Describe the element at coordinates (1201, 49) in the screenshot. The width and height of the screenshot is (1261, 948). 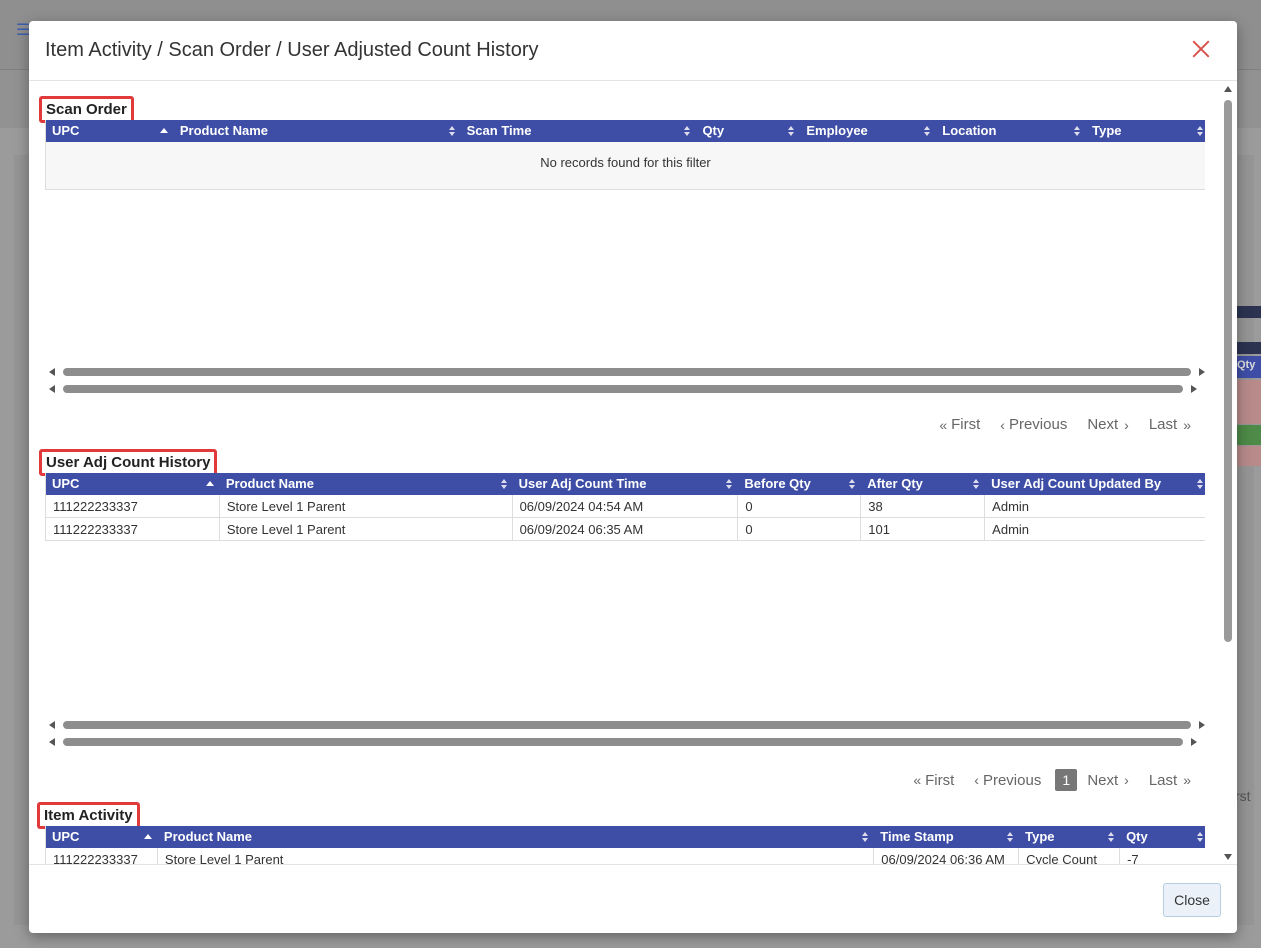
I see `close-icon` at that location.